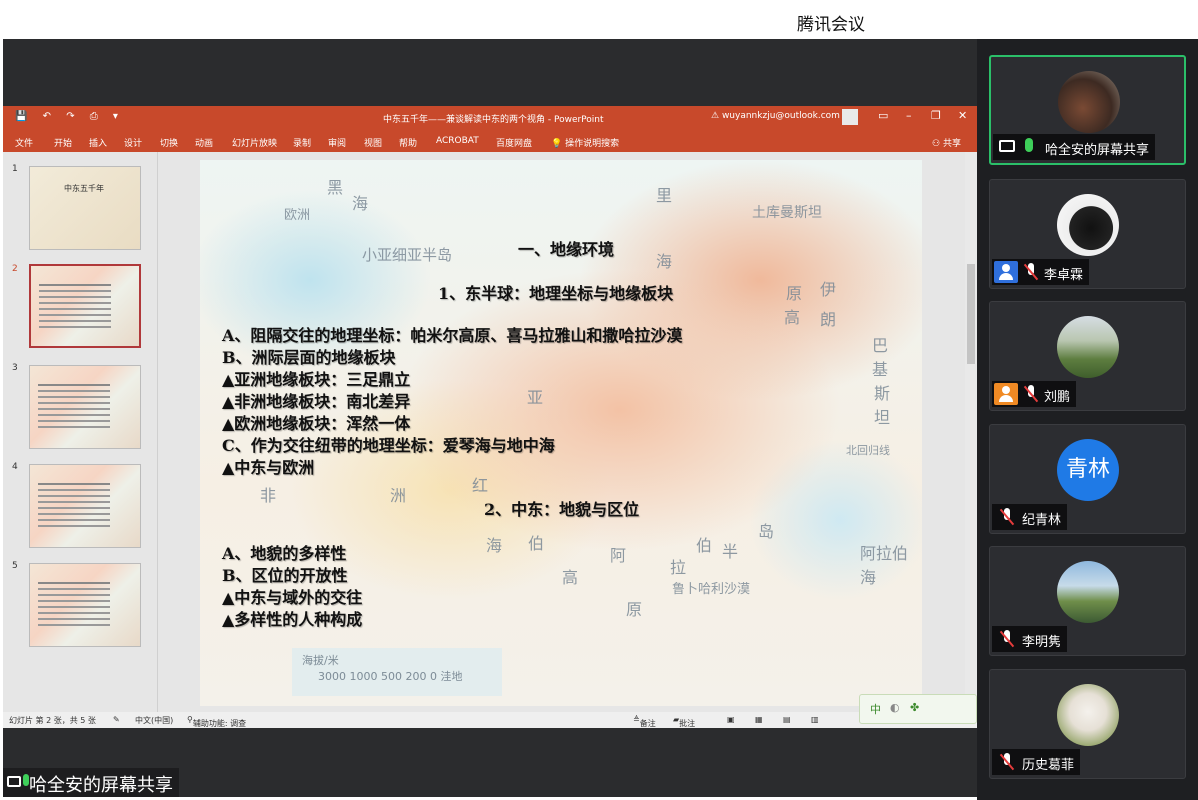 This screenshot has height=800, width=1198. I want to click on sorter-view-icon: ▦, so click(759, 719).